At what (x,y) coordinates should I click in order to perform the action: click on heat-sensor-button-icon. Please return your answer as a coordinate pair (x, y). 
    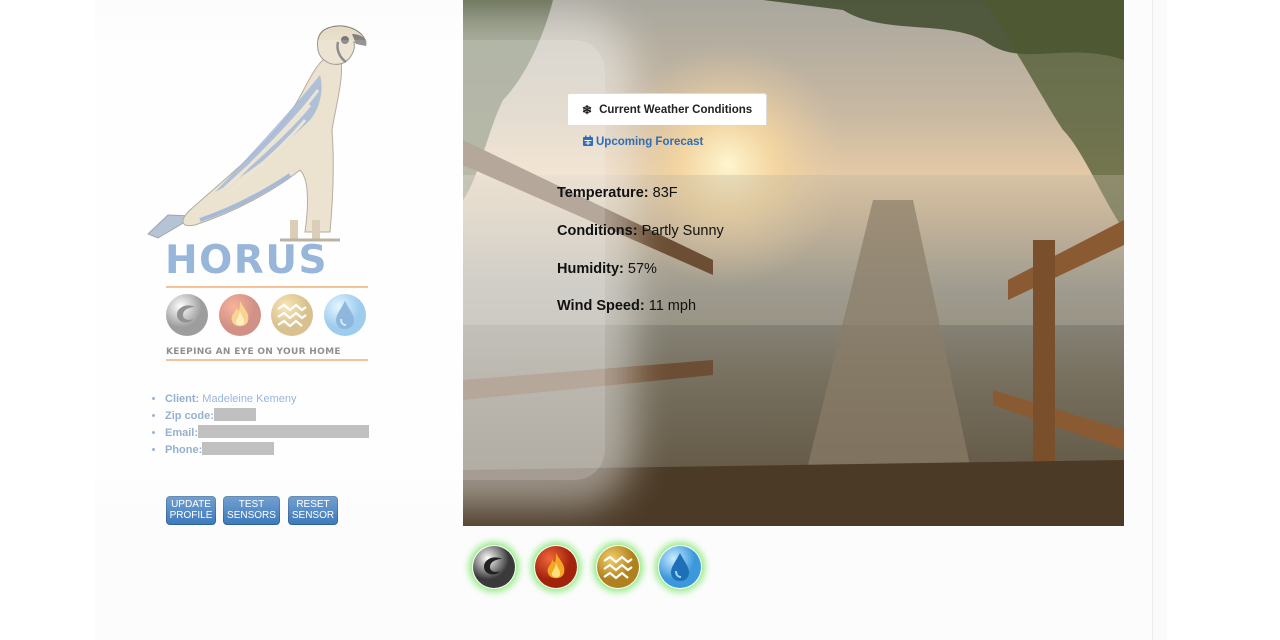
    Looking at the image, I should click on (618, 567).